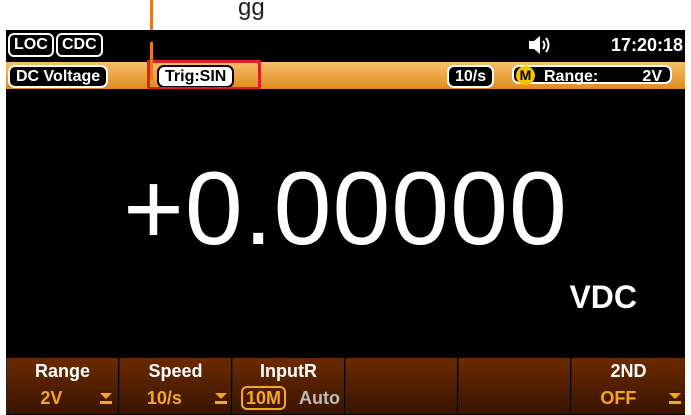 The height and width of the screenshot is (415, 691). What do you see at coordinates (471, 76) in the screenshot?
I see `rate-indicator: 10/s` at bounding box center [471, 76].